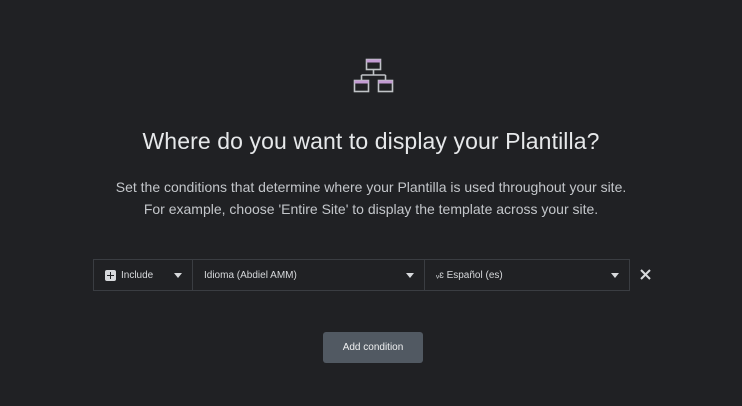  What do you see at coordinates (137, 275) in the screenshot?
I see `condition-type-label: Include` at bounding box center [137, 275].